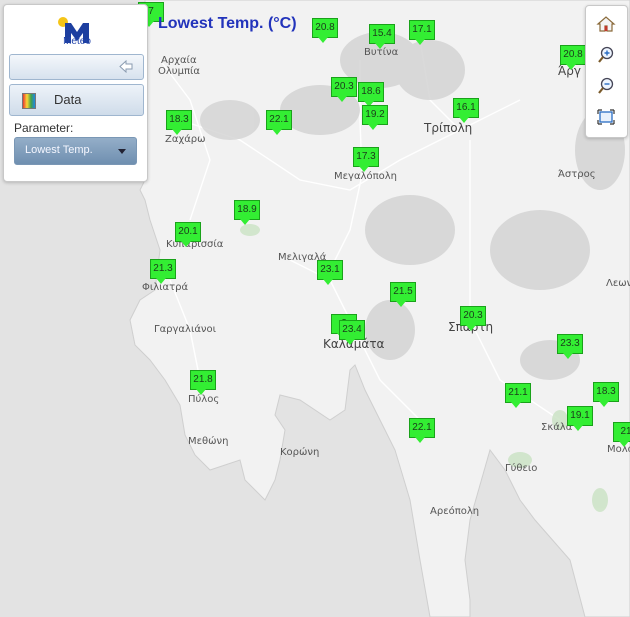 This screenshot has width=630, height=617. I want to click on station-marker: 19.2, so click(375, 118).